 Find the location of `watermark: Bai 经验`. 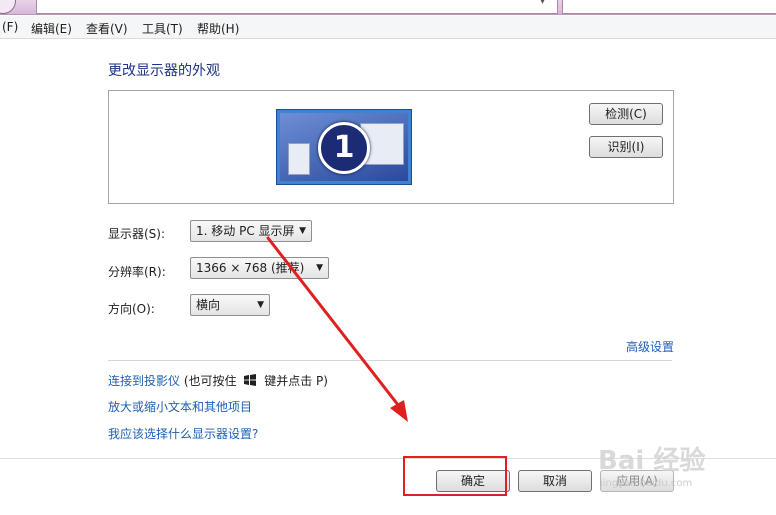

watermark: Bai 经验 is located at coordinates (652, 461).